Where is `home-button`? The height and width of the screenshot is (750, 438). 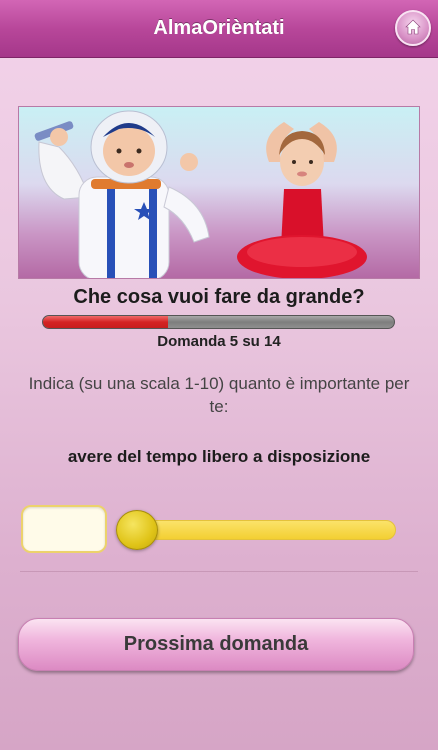 home-button is located at coordinates (413, 28).